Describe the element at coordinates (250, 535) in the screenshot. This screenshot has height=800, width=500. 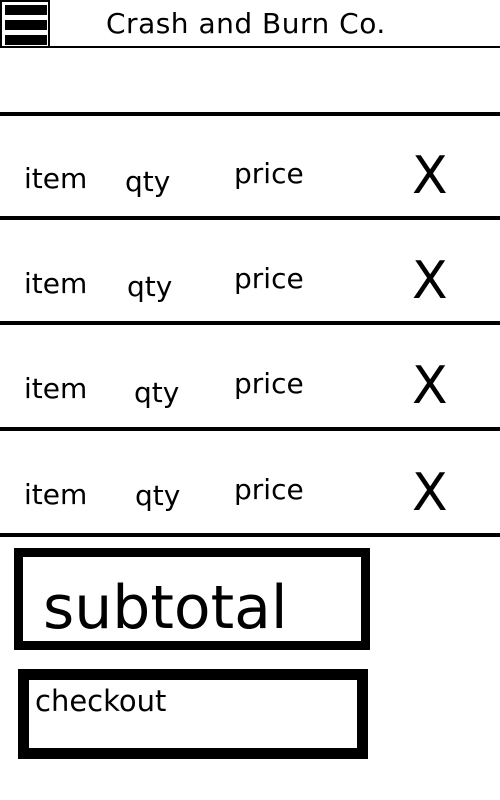
I see `row-divider` at that location.